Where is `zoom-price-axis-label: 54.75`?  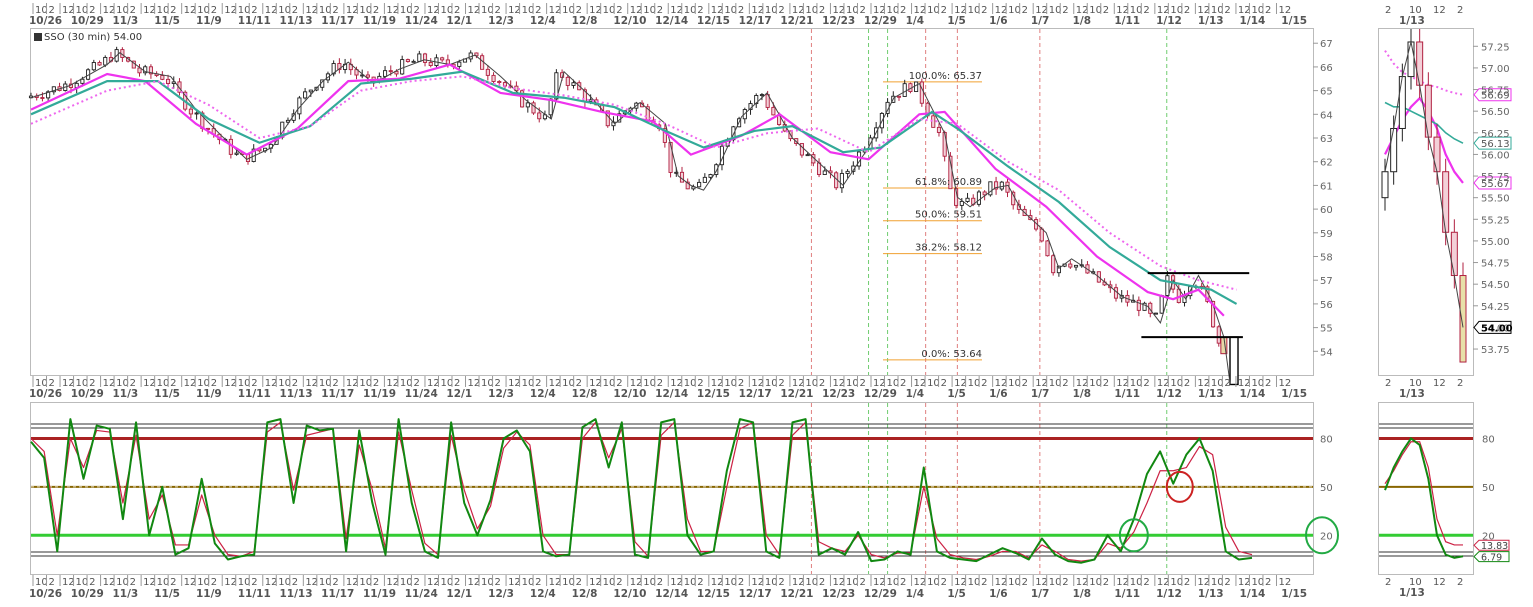
zoom-price-axis-label: 54.75 is located at coordinates (1495, 264).